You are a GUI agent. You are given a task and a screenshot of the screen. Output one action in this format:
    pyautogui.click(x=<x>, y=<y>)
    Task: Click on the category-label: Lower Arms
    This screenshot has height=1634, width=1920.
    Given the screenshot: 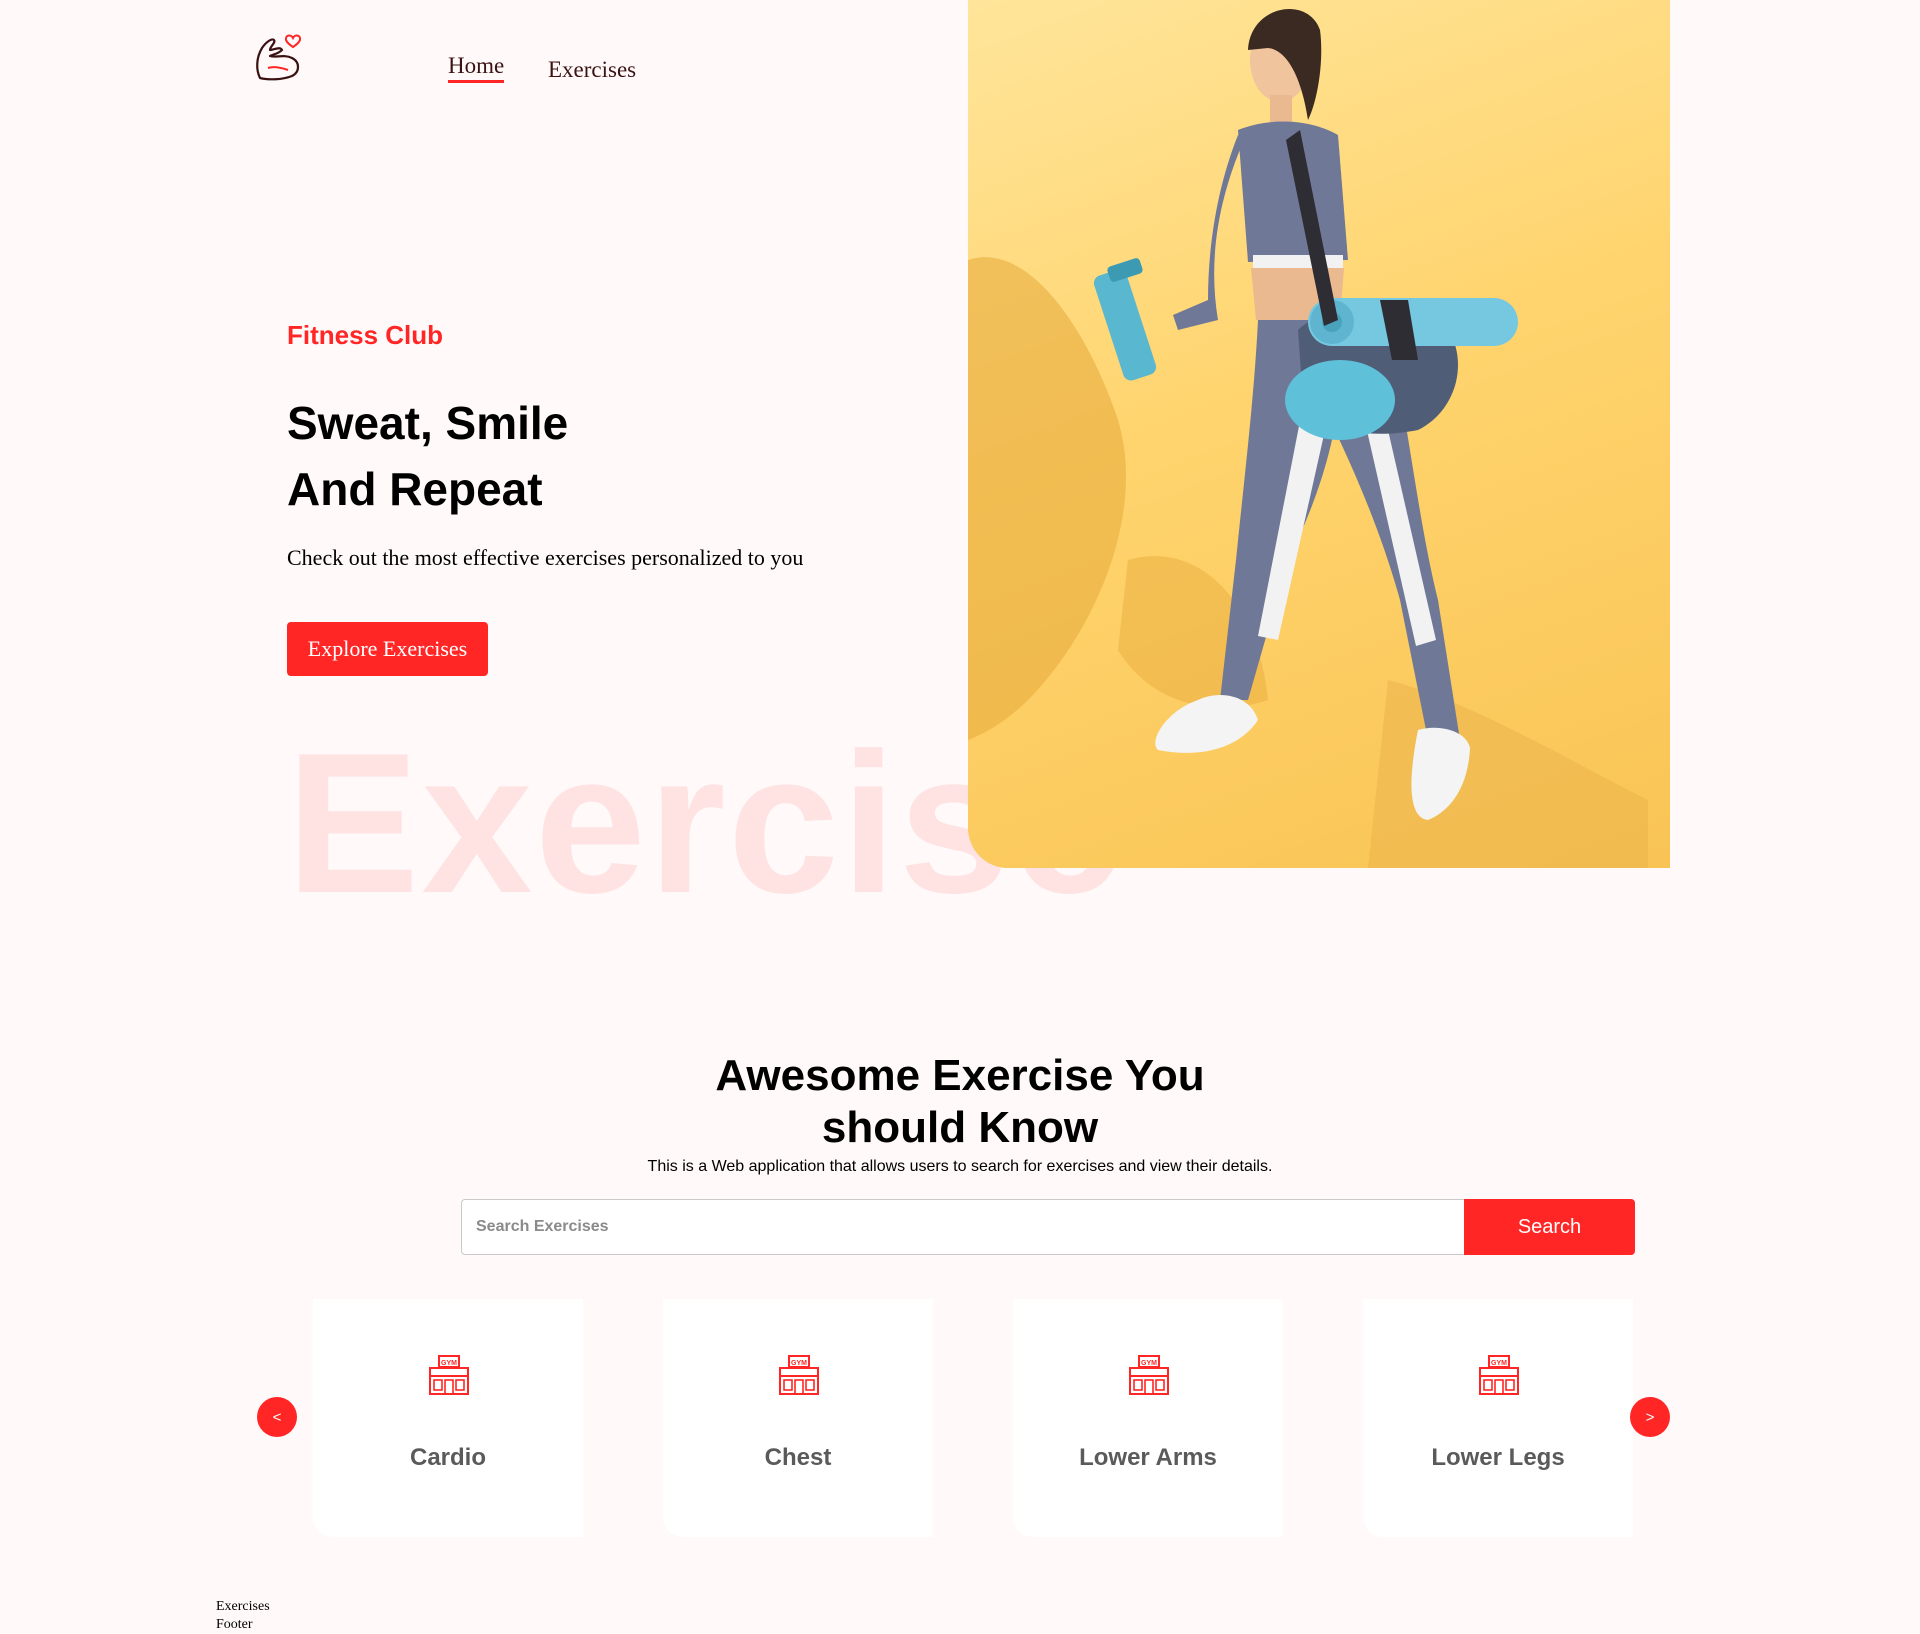 What is the action you would take?
    pyautogui.click(x=1148, y=1457)
    